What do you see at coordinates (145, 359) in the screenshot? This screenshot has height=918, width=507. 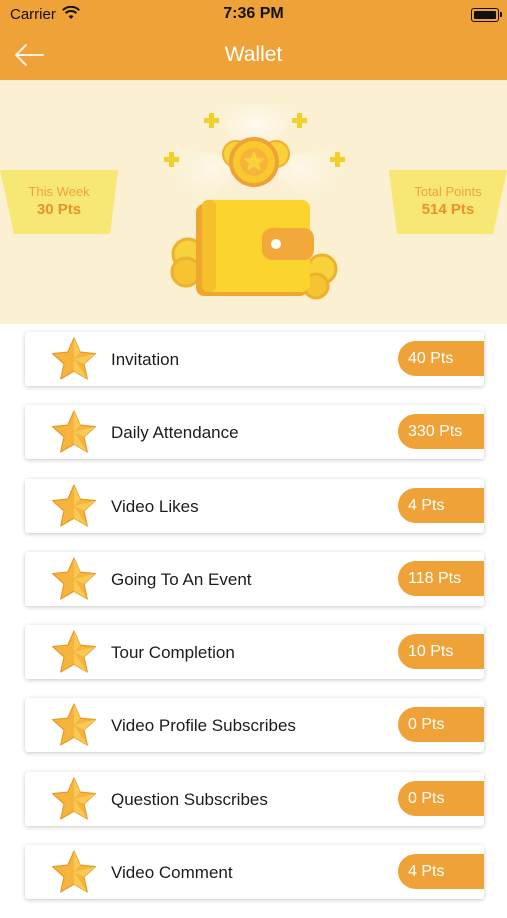 I see `activity-label: Invitation` at bounding box center [145, 359].